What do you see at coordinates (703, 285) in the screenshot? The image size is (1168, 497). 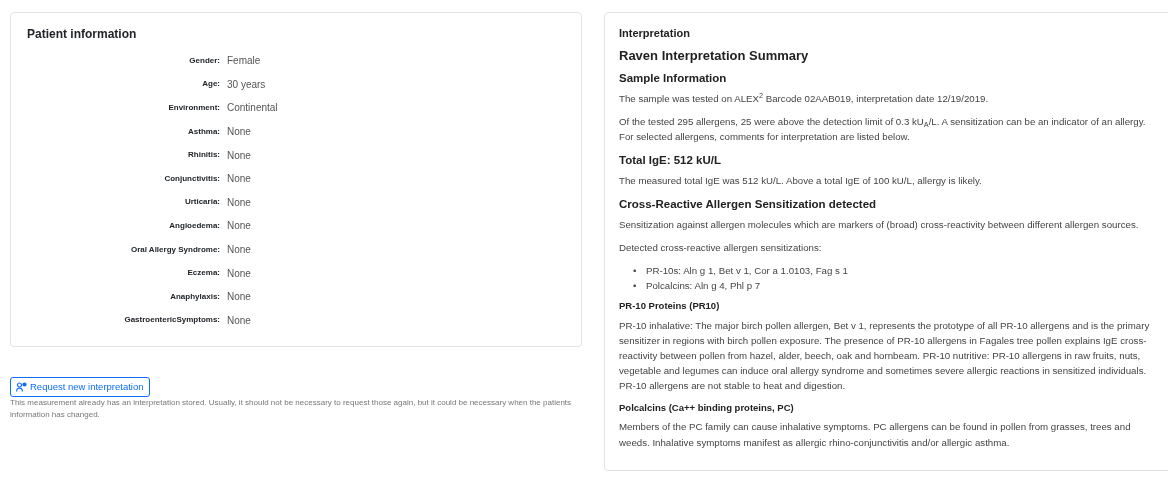 I see `list-item: Polcalcins: Aln g 4, Phl p 7` at bounding box center [703, 285].